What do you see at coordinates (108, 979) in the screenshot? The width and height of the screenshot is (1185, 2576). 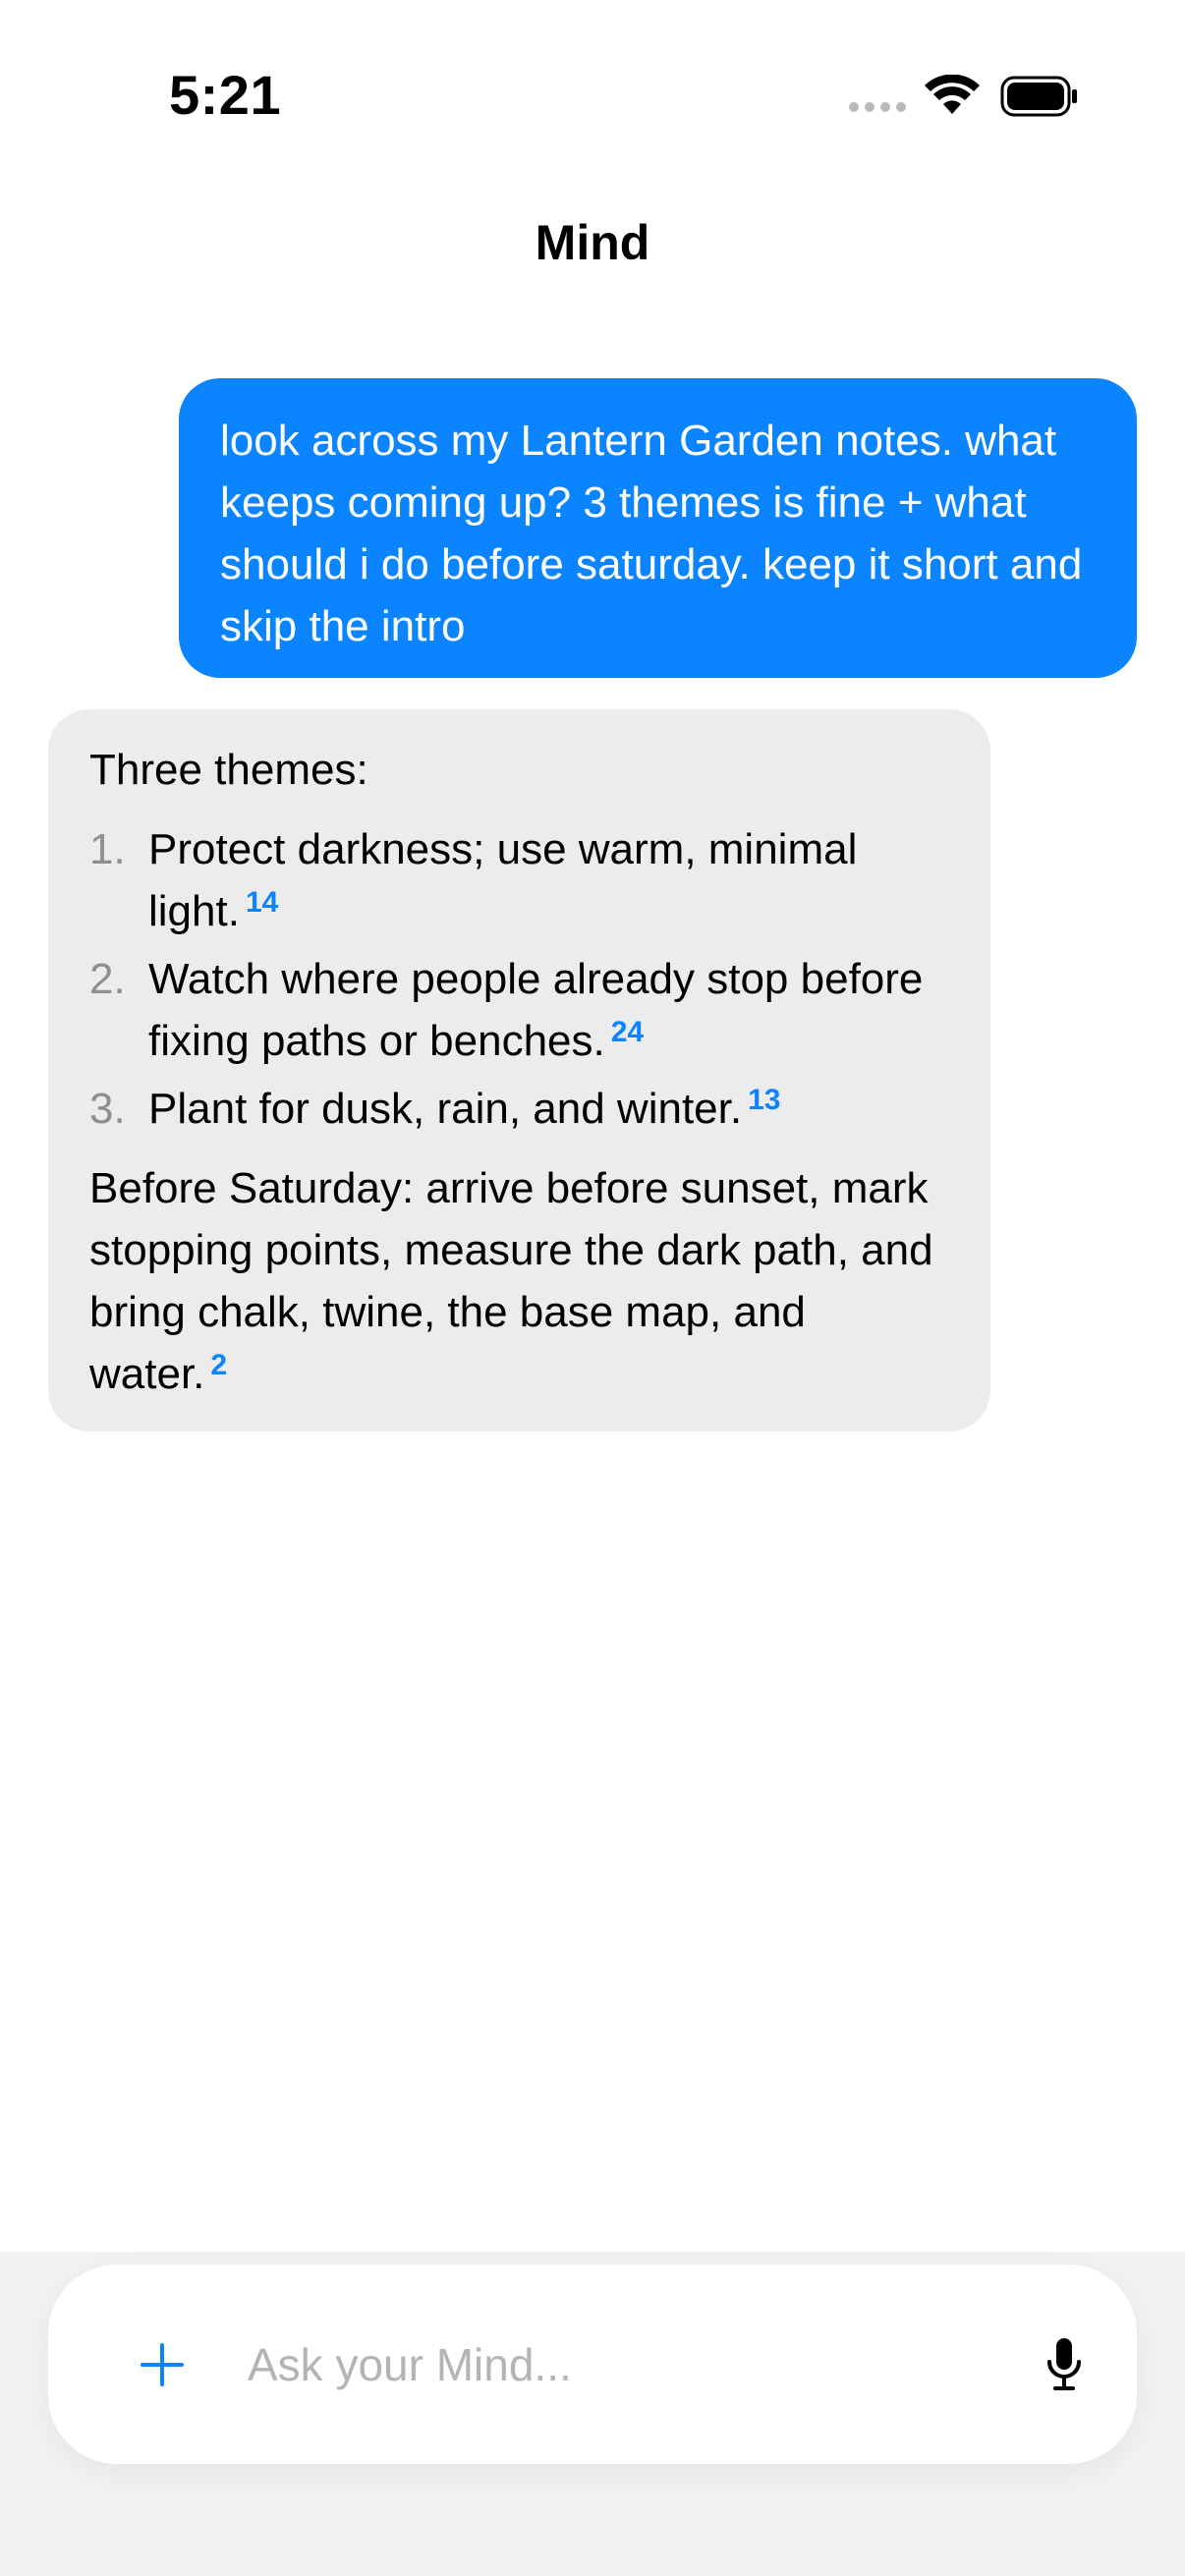 I see `theme-number: 2.` at bounding box center [108, 979].